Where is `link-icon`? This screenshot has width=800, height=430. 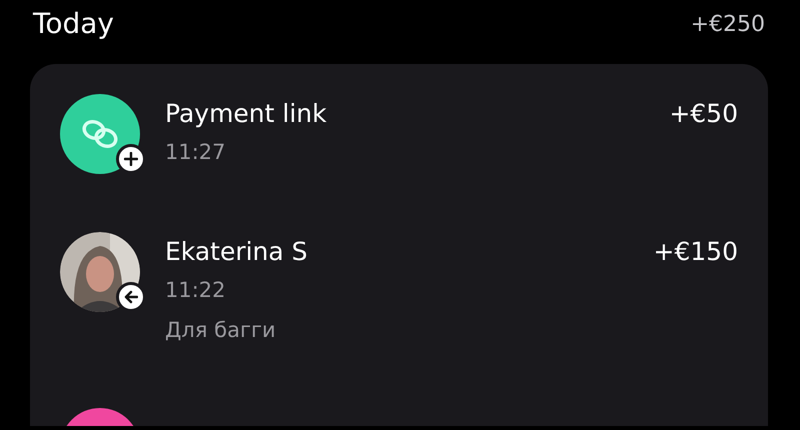
link-icon is located at coordinates (100, 134).